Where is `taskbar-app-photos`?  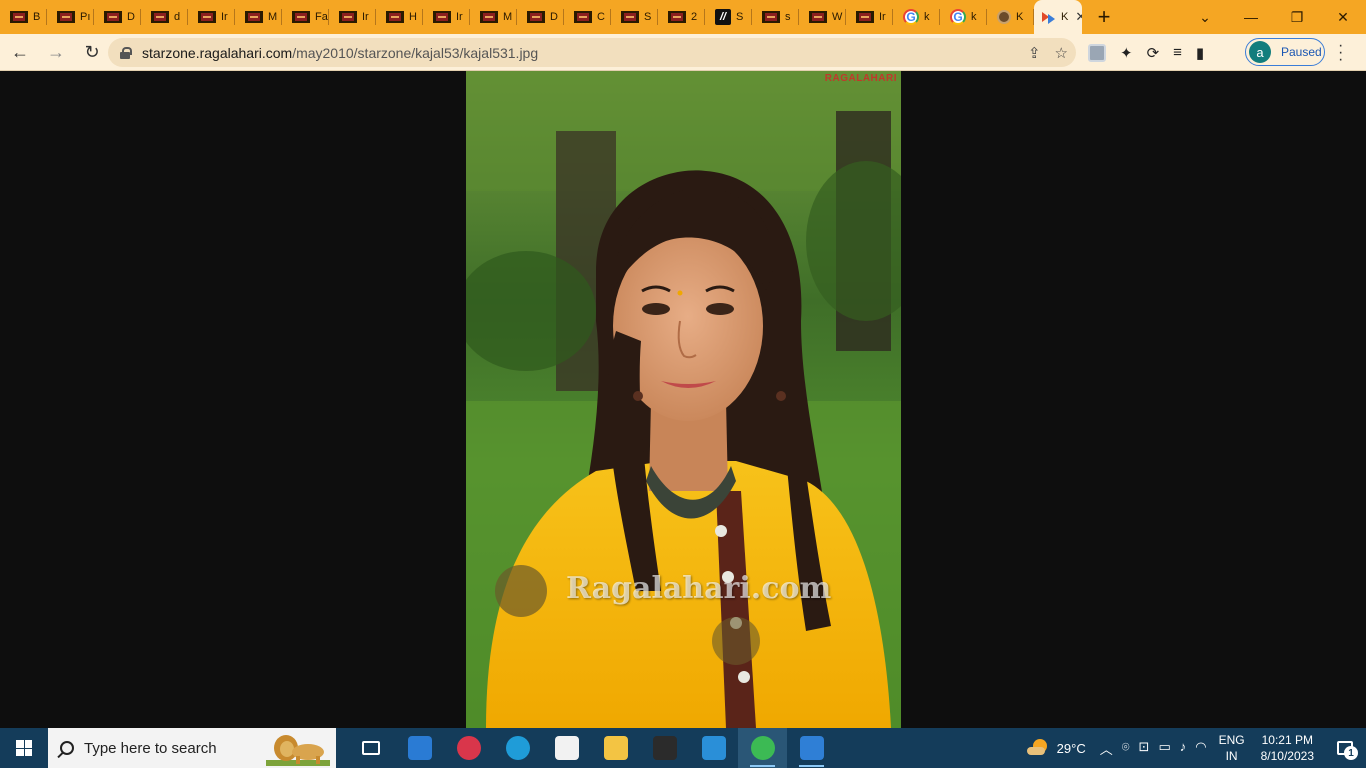
taskbar-app-photos is located at coordinates (811, 748).